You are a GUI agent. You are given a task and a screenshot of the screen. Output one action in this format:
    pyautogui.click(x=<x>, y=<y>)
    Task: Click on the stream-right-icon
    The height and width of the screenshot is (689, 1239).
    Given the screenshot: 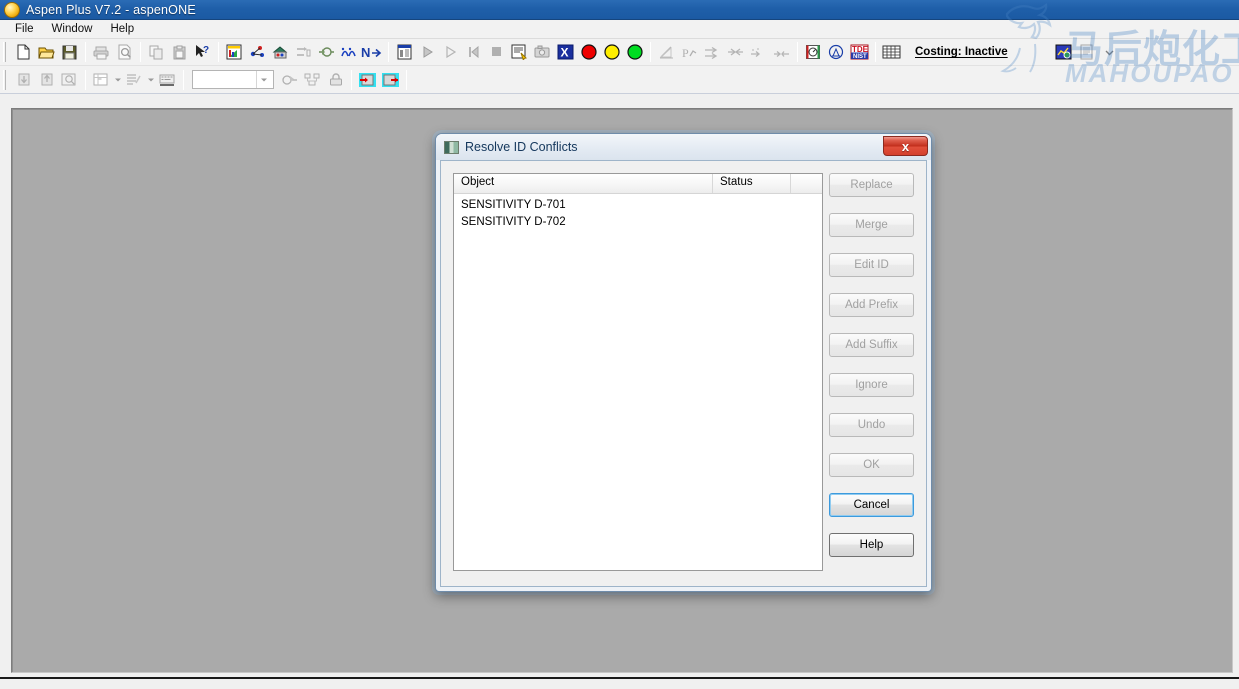 What is the action you would take?
    pyautogui.click(x=390, y=80)
    